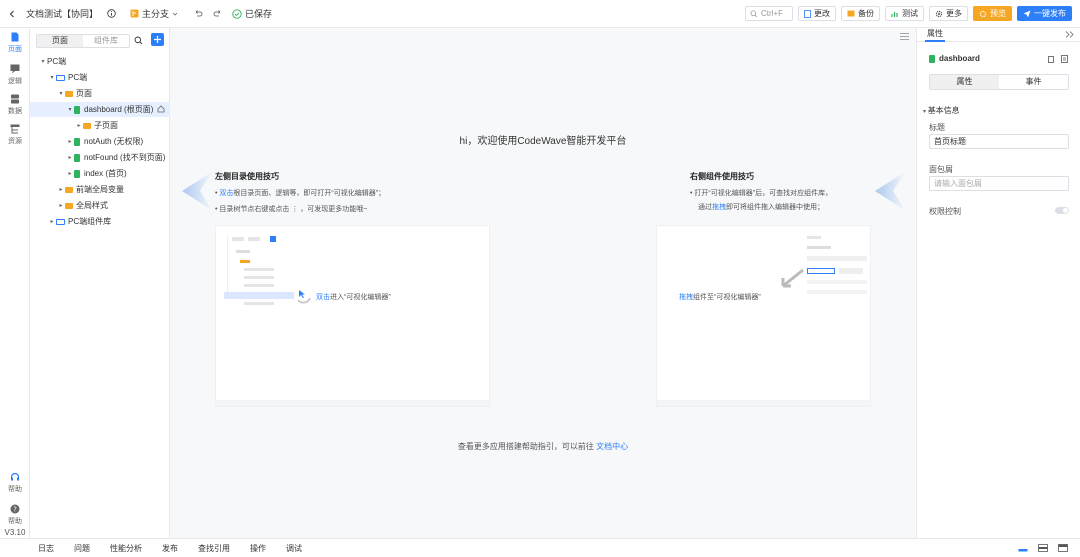 Image resolution: width=1080 pixels, height=557 pixels. Describe the element at coordinates (71, 13) in the screenshot. I see `project-title: 文档测试【协同】` at that location.